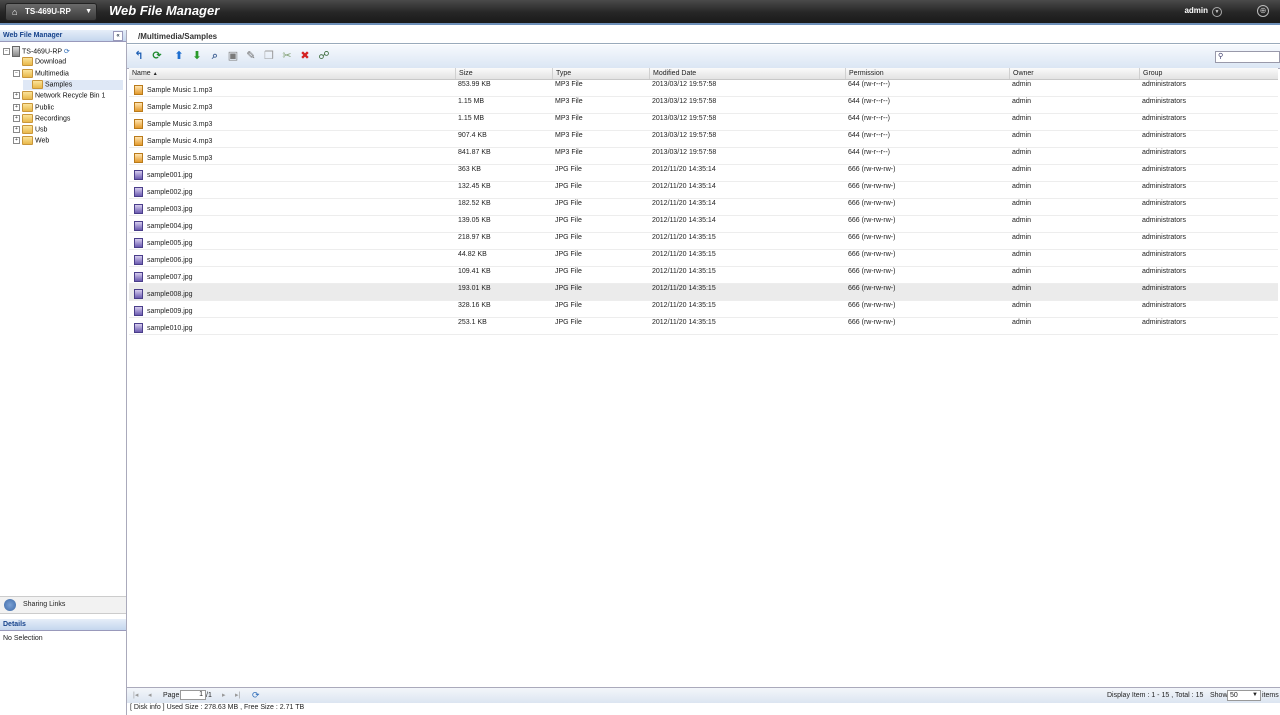  Describe the element at coordinates (1208, 73) in the screenshot. I see `column-header: Group` at that location.